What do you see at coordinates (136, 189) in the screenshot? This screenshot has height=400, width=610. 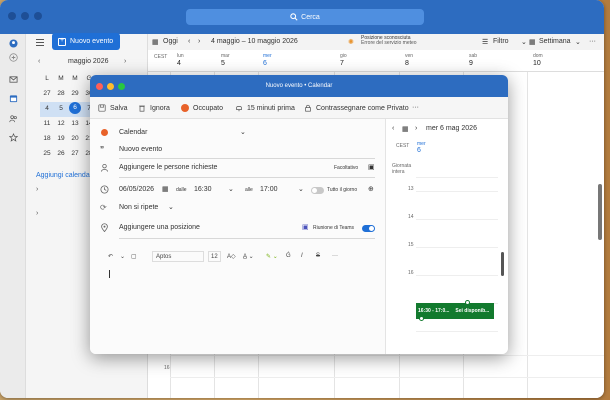 I see `date-input: 06/05/2026` at bounding box center [136, 189].